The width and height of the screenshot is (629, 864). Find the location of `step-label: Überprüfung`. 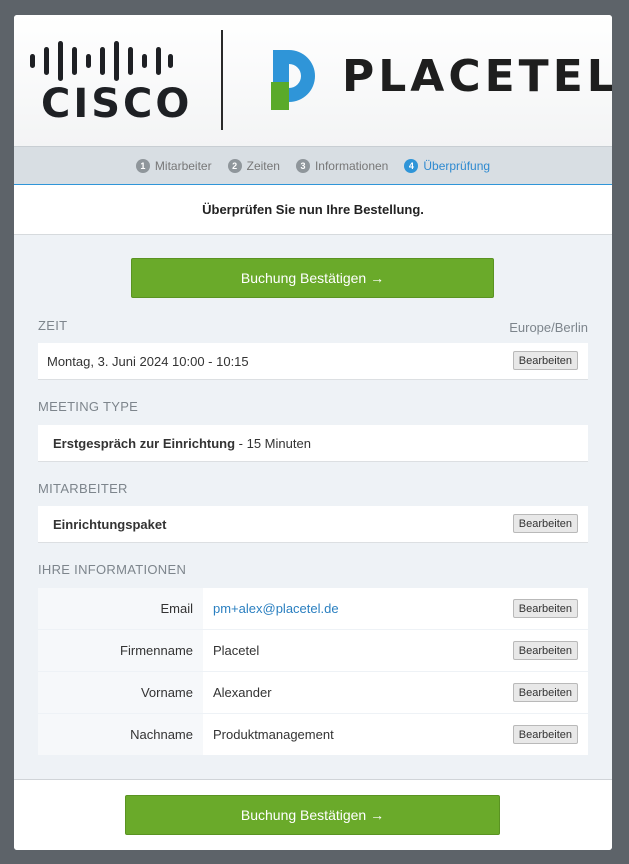

step-label: Überprüfung is located at coordinates (457, 165).